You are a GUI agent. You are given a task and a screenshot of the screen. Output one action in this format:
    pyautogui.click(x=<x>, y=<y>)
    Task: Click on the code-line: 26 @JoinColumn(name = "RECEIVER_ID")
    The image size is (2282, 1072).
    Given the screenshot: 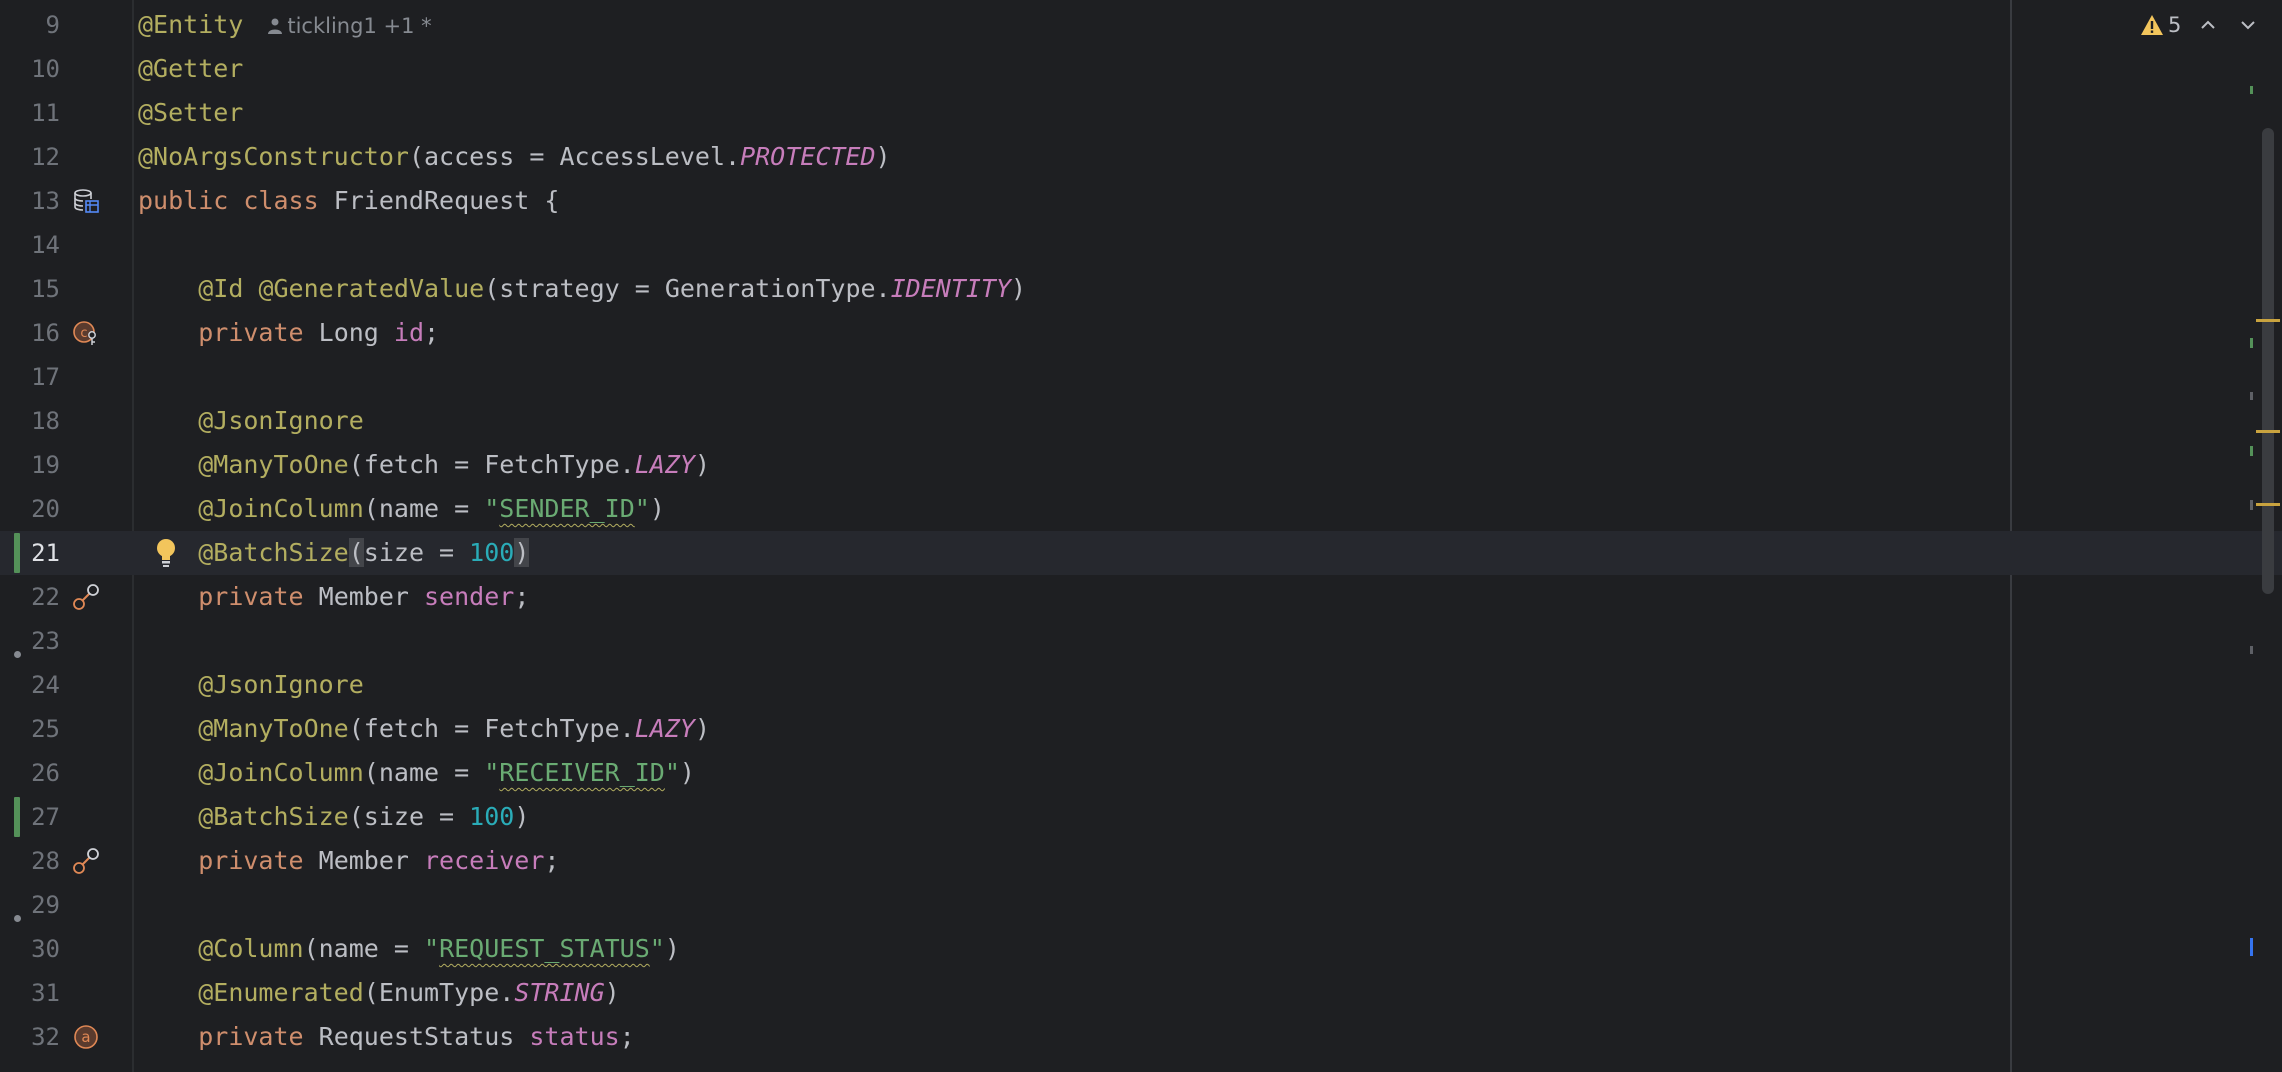 What is the action you would take?
    pyautogui.click(x=1141, y=773)
    